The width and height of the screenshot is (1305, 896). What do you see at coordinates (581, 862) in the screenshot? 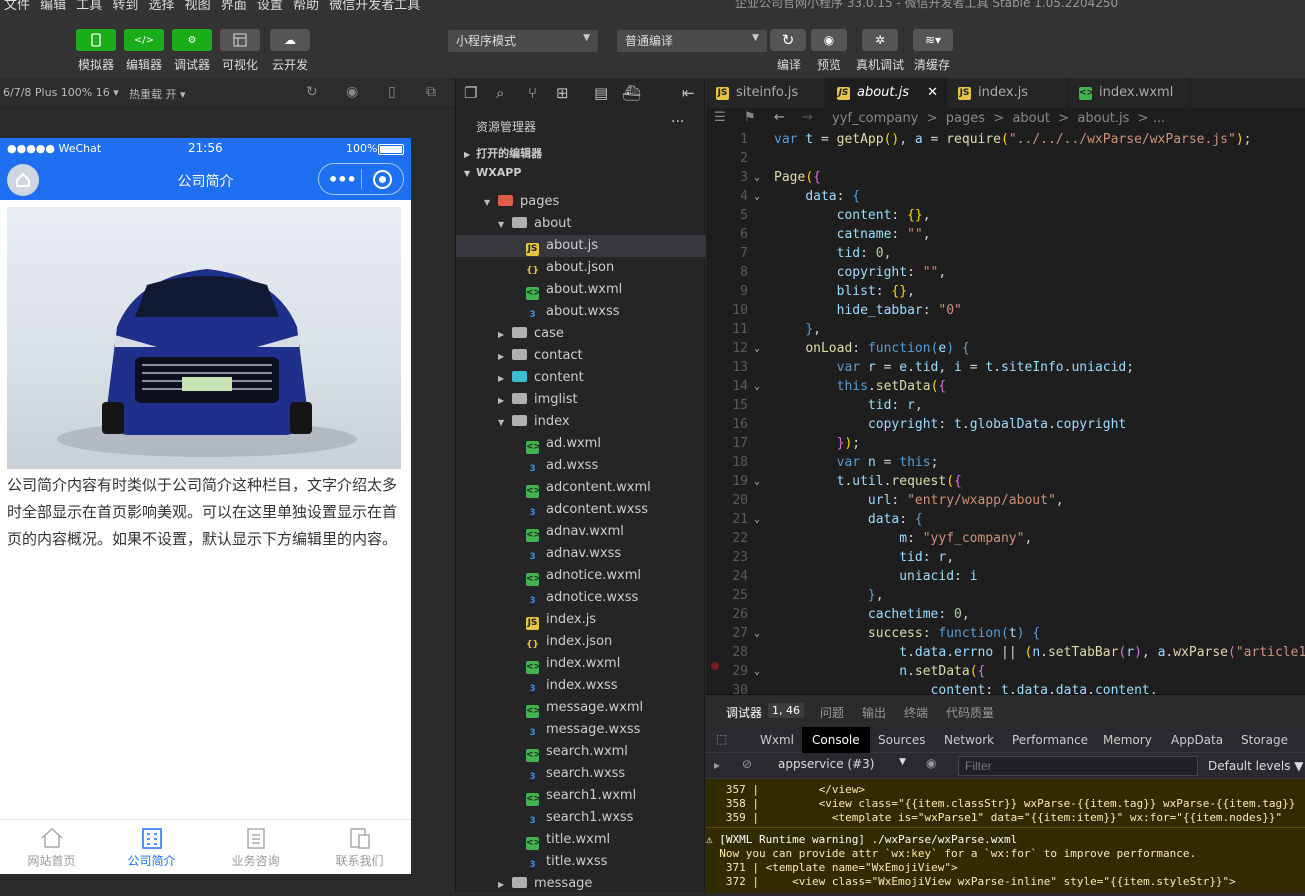
I see `tree-file: 3 title.wxss` at bounding box center [581, 862].